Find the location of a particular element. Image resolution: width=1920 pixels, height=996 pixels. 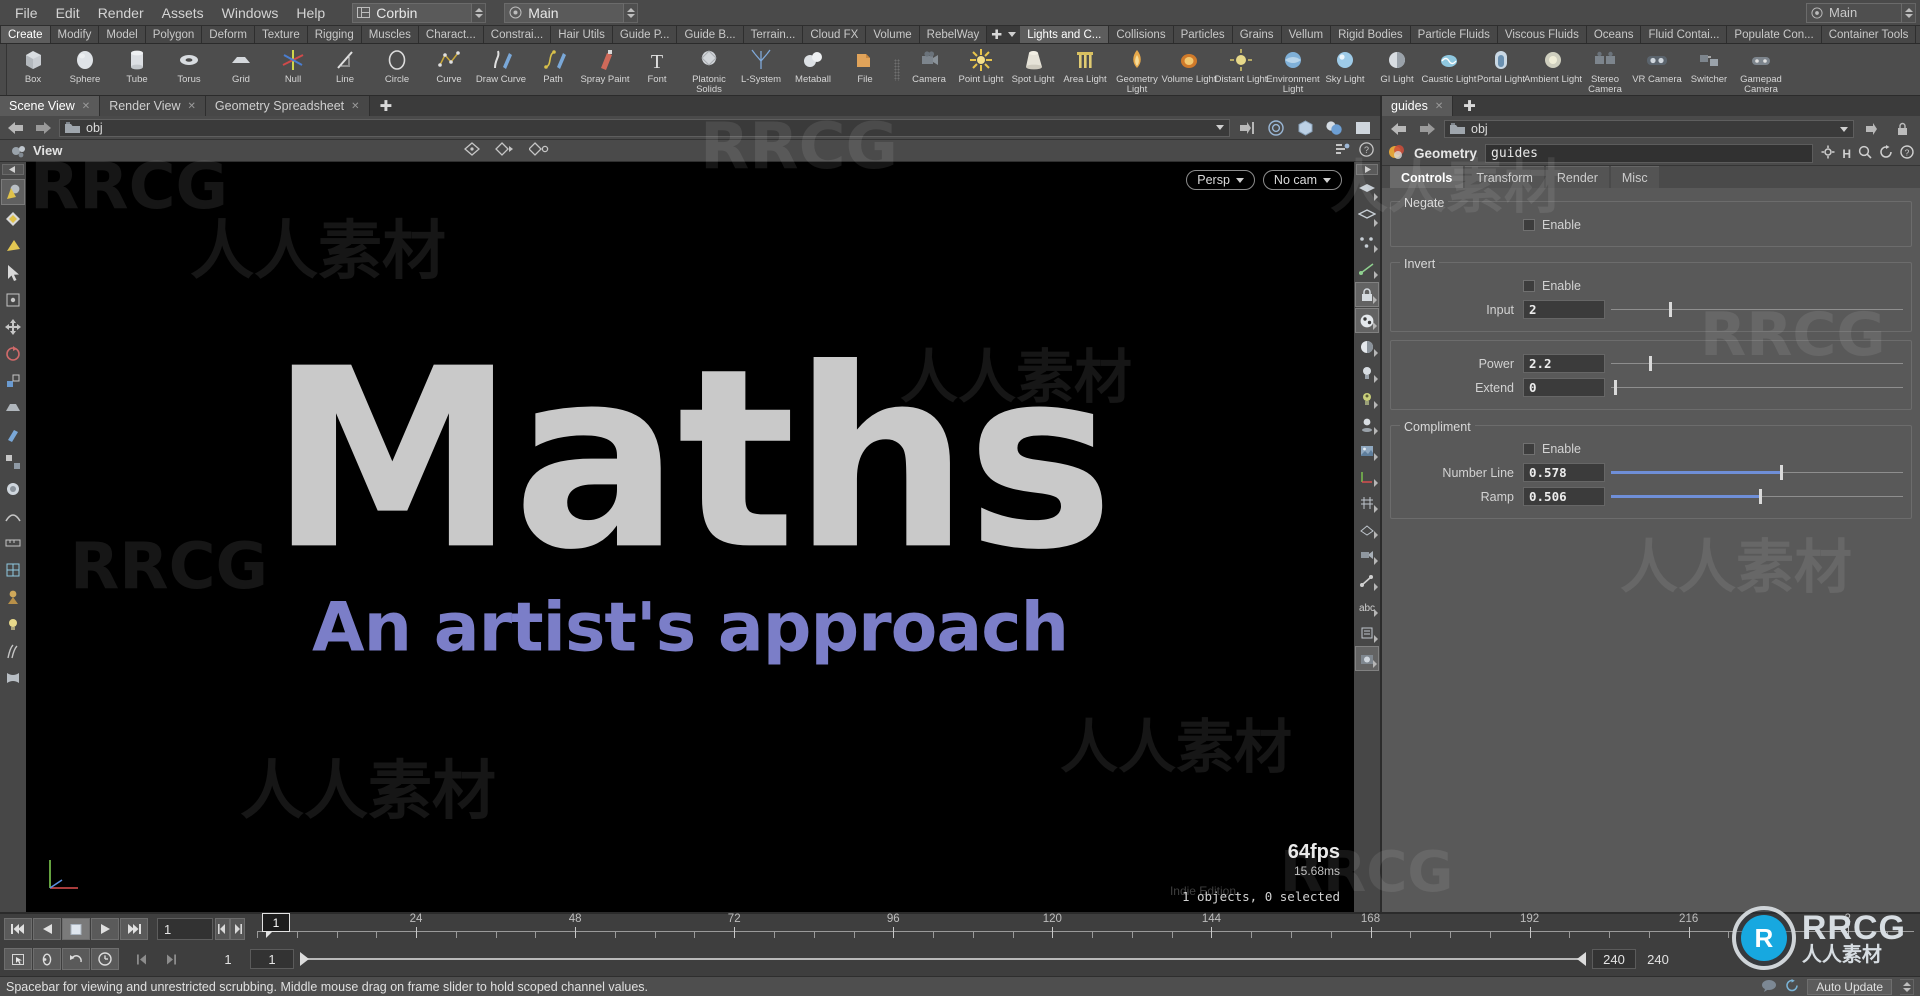

bones-icon is located at coordinates (1367, 580).